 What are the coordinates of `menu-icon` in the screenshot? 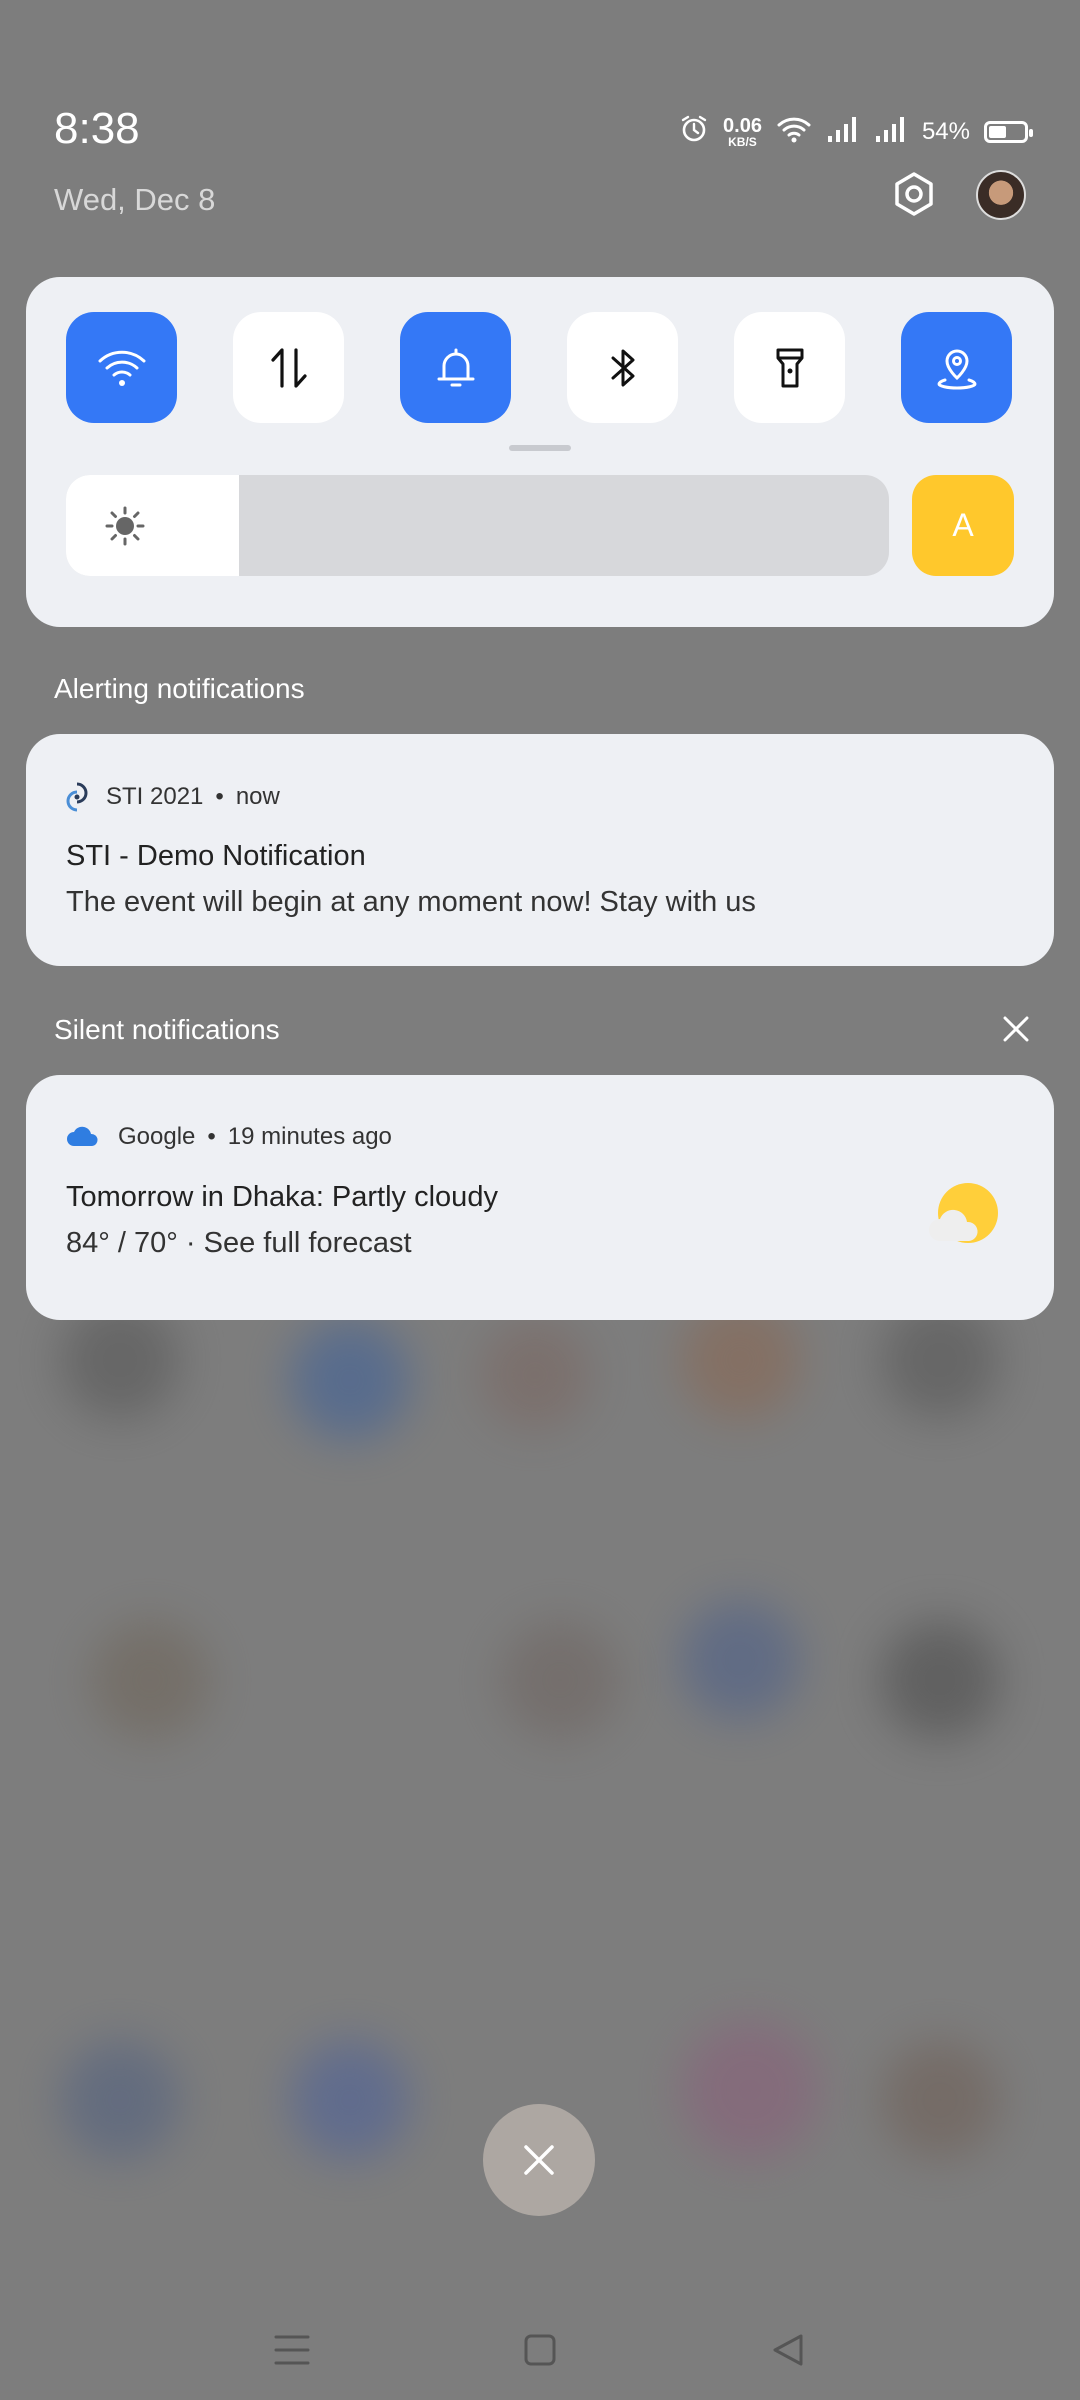 It's located at (292, 2350).